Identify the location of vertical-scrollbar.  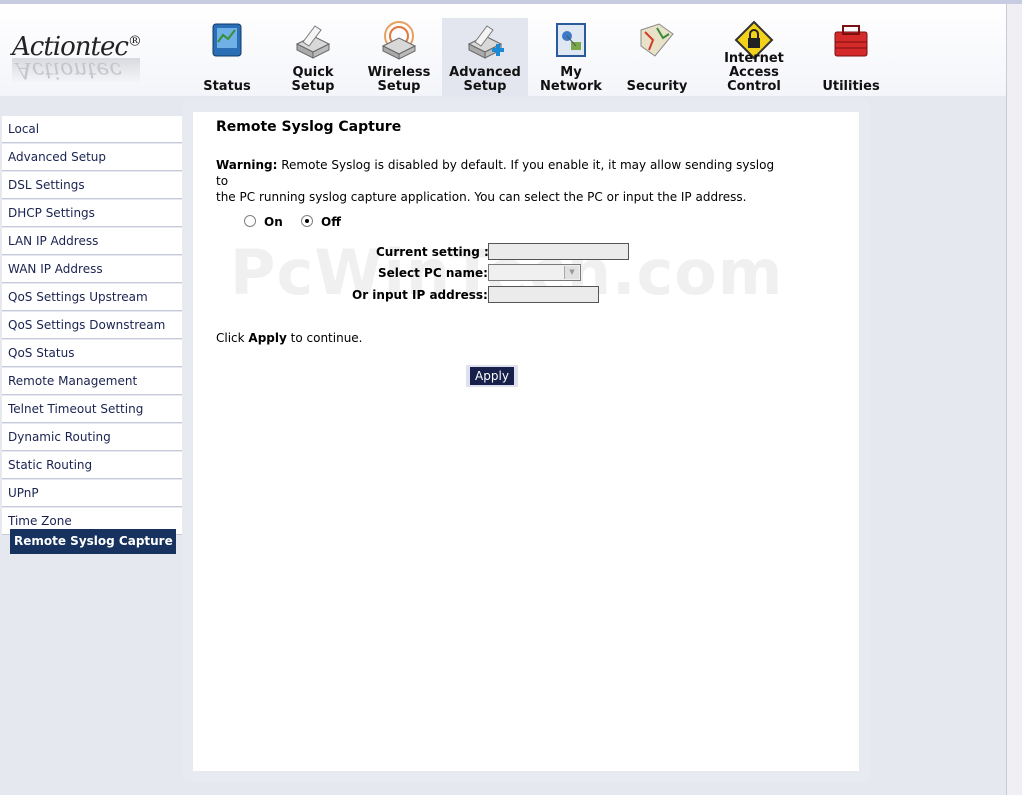
(1014, 399).